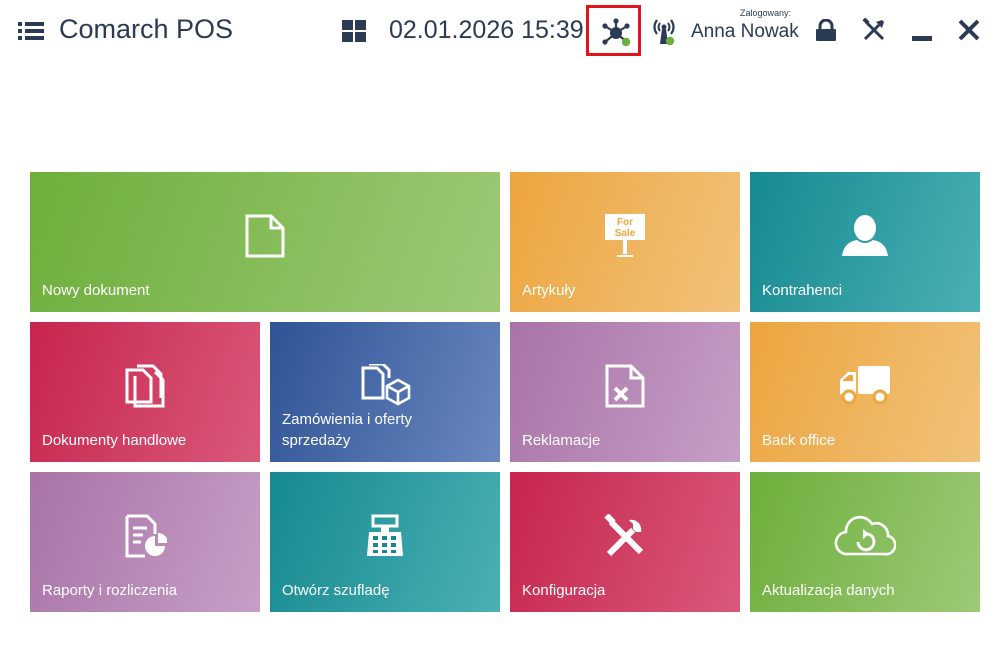 The image size is (998, 671). Describe the element at coordinates (865, 386) in the screenshot. I see `truck-icon` at that location.